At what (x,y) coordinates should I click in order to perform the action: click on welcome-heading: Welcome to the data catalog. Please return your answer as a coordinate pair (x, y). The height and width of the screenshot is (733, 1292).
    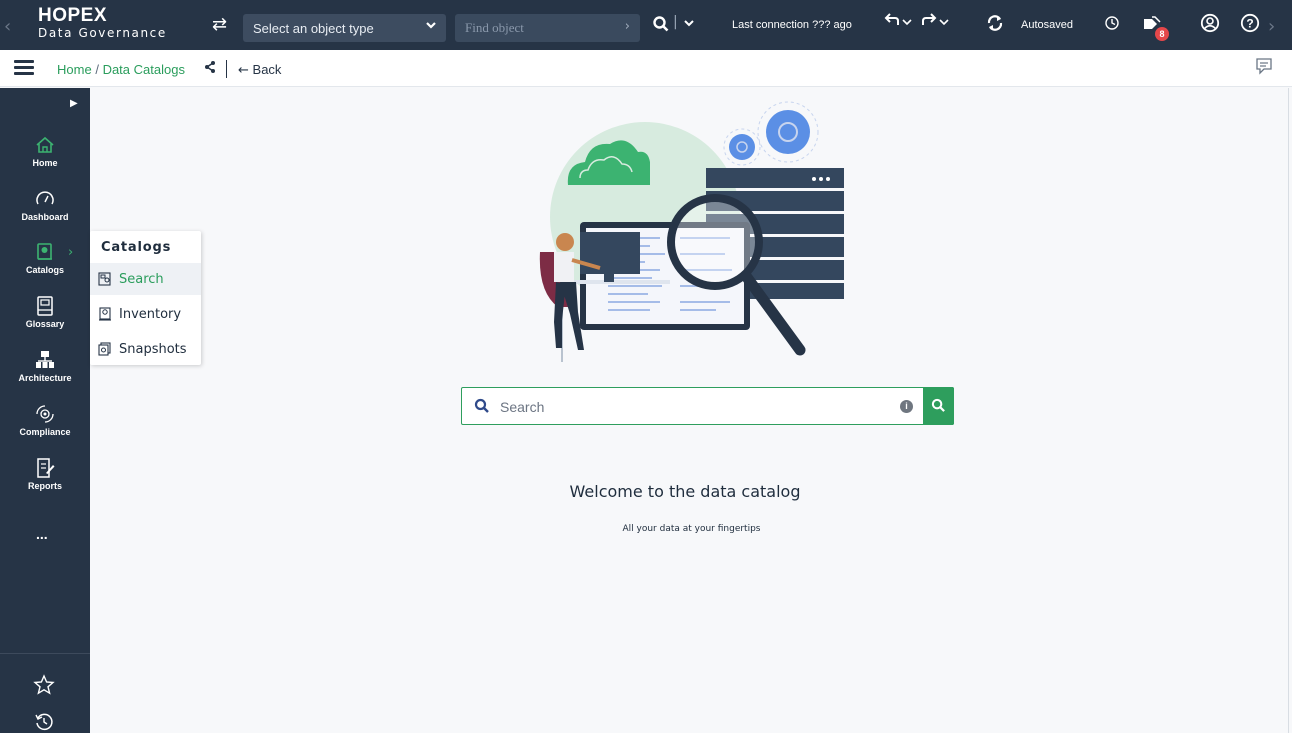
    Looking at the image, I should click on (685, 491).